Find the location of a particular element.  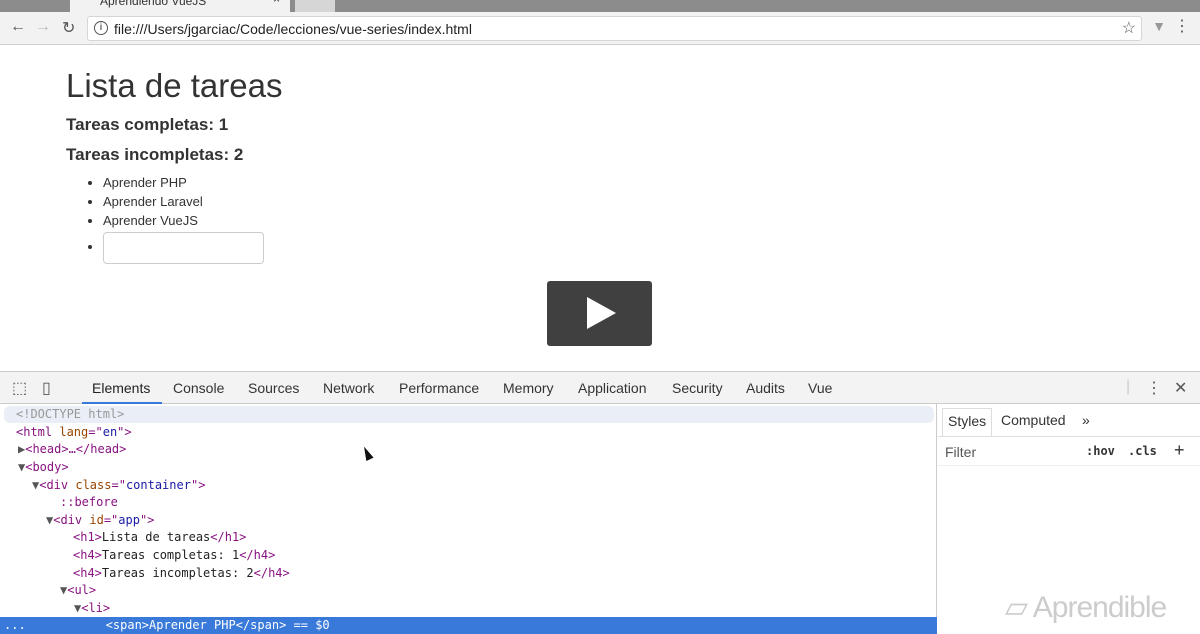

dom-node-h4: <h4>Tareas incompletas: 2</h4> is located at coordinates (468, 573).